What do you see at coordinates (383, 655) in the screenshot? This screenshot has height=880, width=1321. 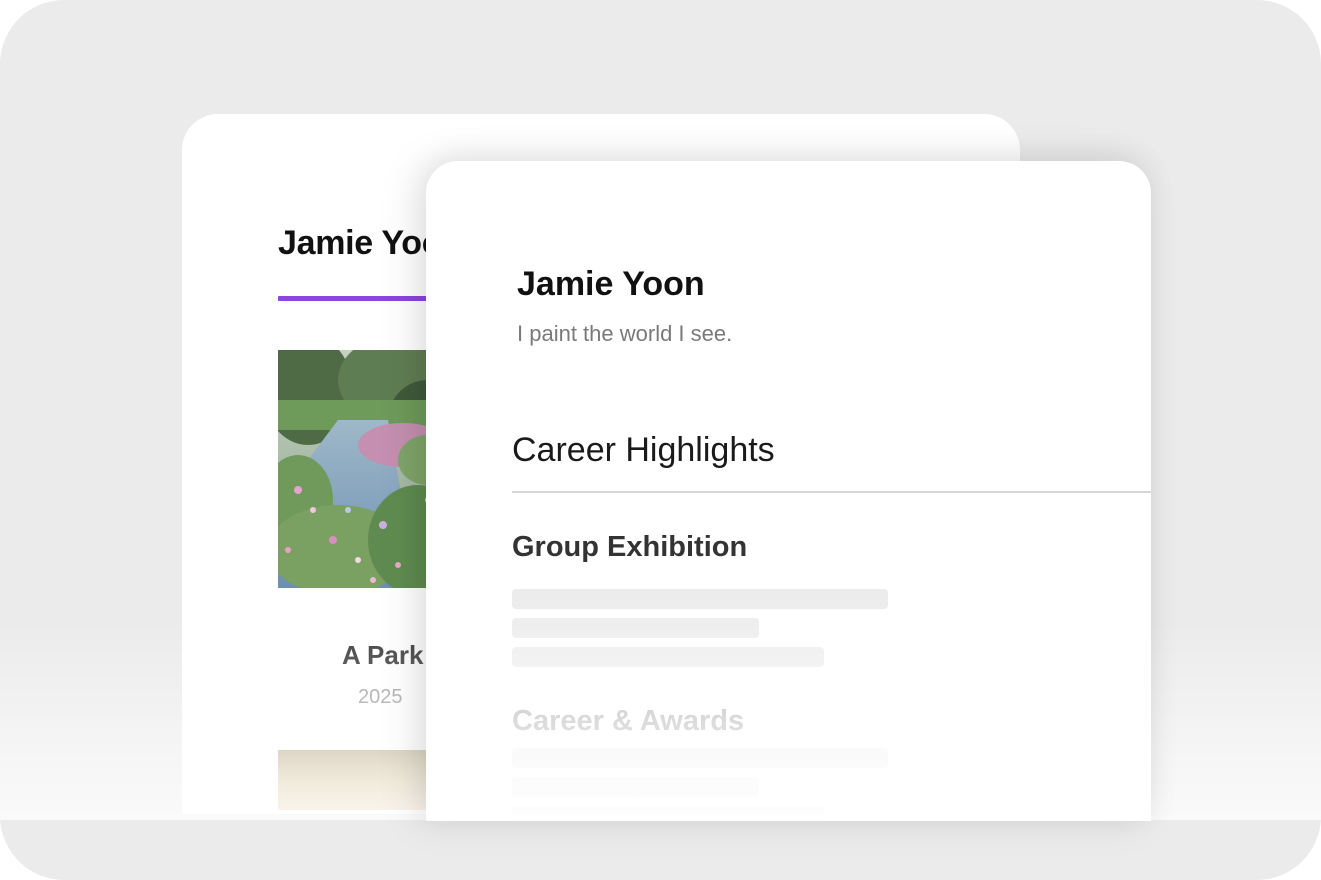 I see `artwork-title: A Park` at bounding box center [383, 655].